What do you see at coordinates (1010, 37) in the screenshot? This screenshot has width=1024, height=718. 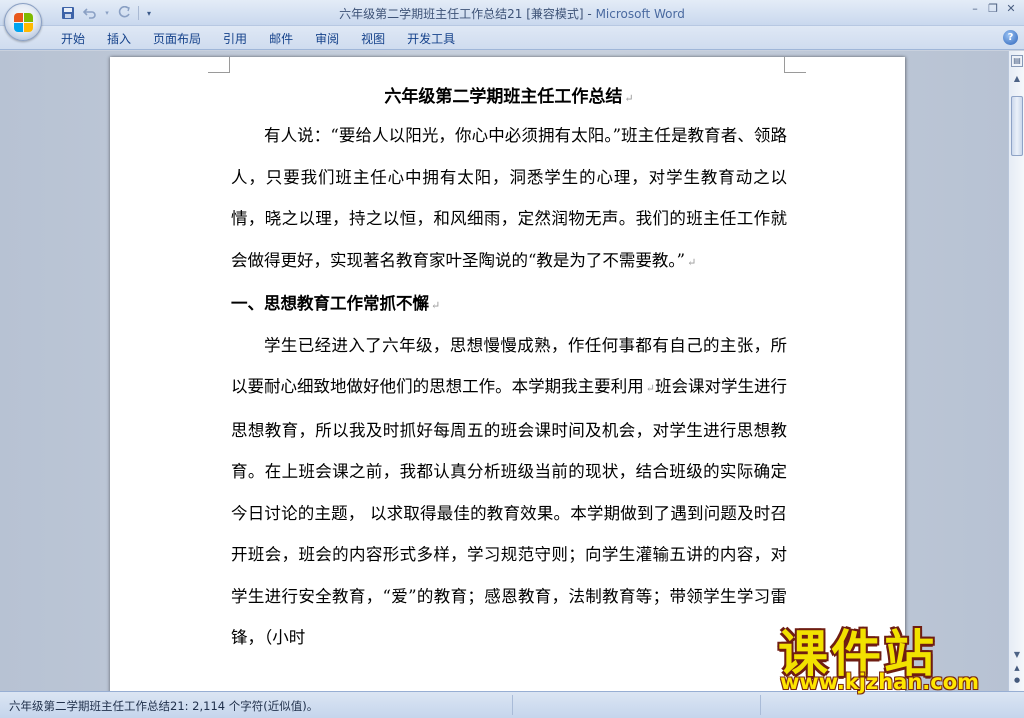 I see `help-icon: ?` at bounding box center [1010, 37].